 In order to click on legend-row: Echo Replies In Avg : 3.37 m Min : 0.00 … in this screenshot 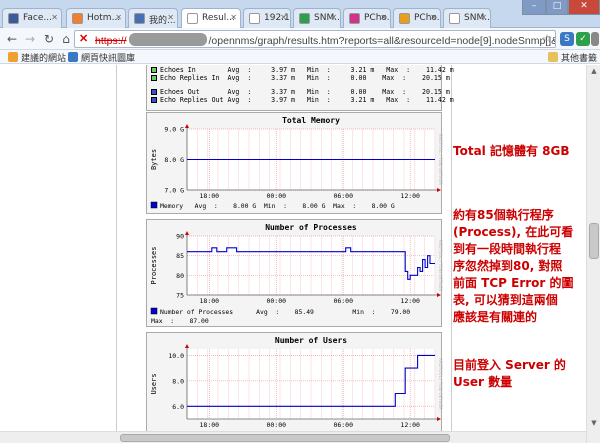, I will do `click(300, 78)`.